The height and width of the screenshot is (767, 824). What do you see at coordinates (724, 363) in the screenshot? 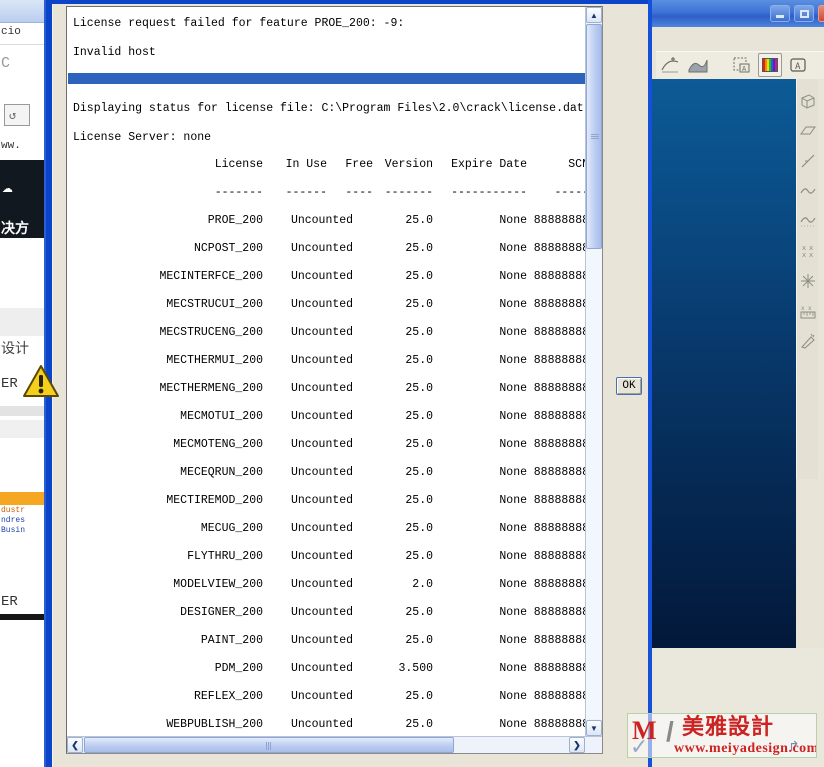
I see `right-window-canvas` at bounding box center [724, 363].